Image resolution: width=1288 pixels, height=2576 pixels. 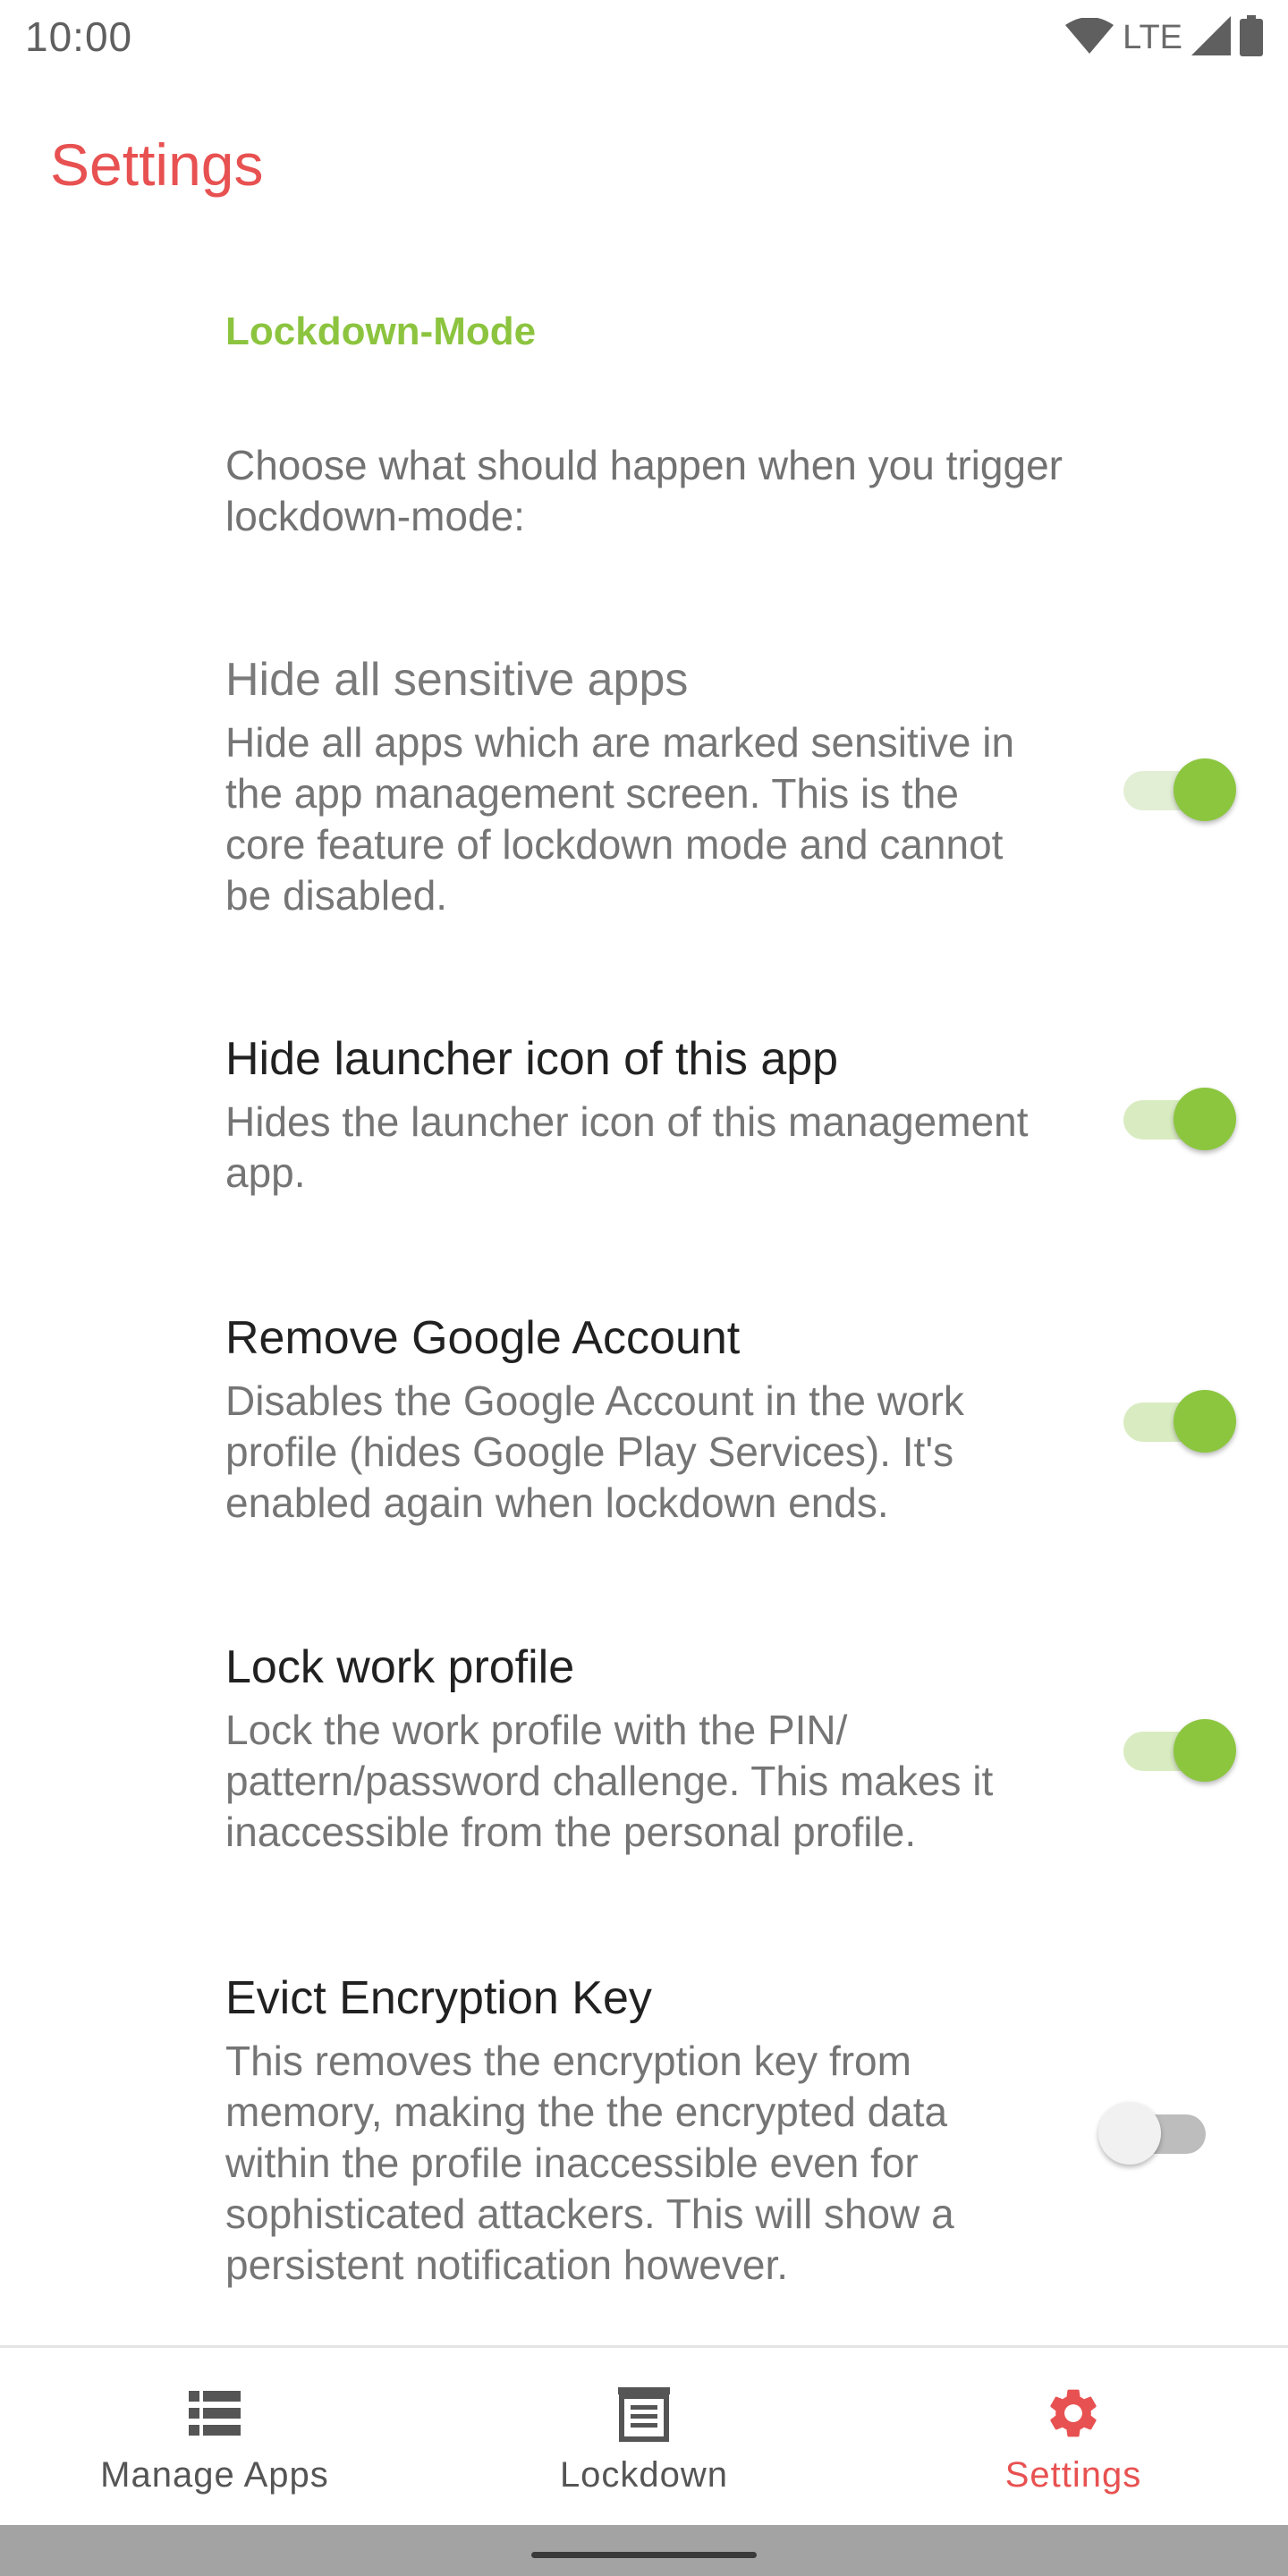 I want to click on cell-signal-icon, so click(x=1211, y=37).